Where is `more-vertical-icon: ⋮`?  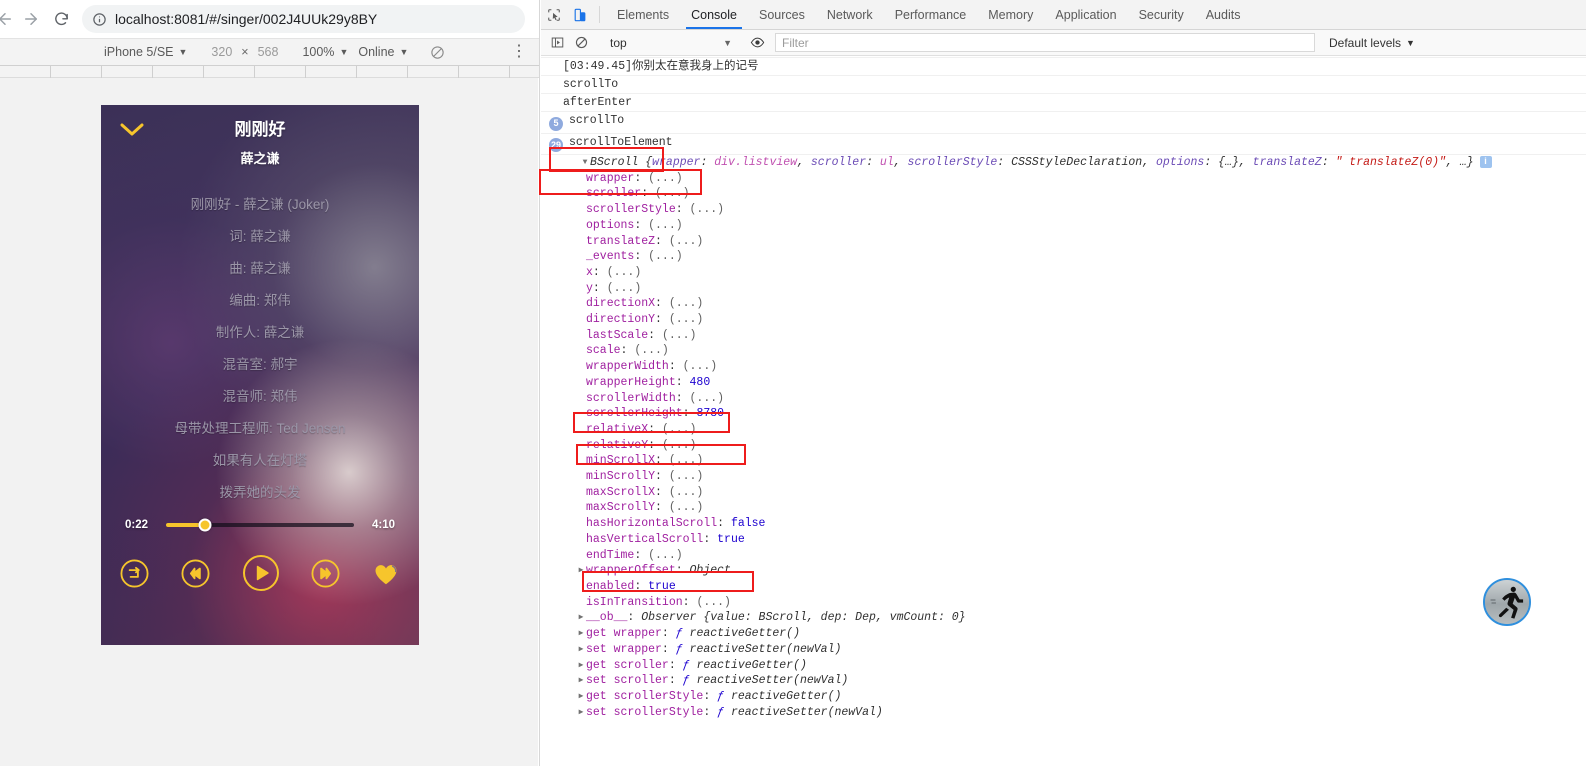
more-vertical-icon: ⋮ is located at coordinates (519, 52).